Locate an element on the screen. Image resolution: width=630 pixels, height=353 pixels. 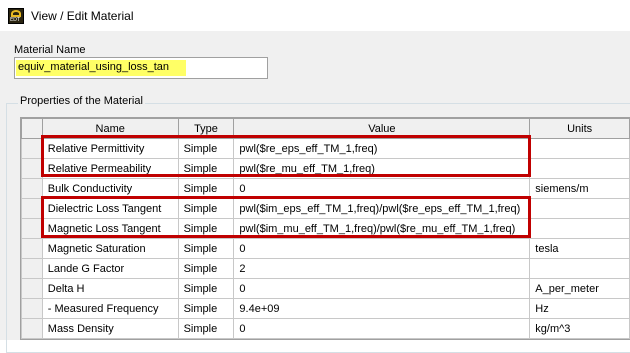
table-row: Lande G Factor Simple 2 is located at coordinates (325, 268).